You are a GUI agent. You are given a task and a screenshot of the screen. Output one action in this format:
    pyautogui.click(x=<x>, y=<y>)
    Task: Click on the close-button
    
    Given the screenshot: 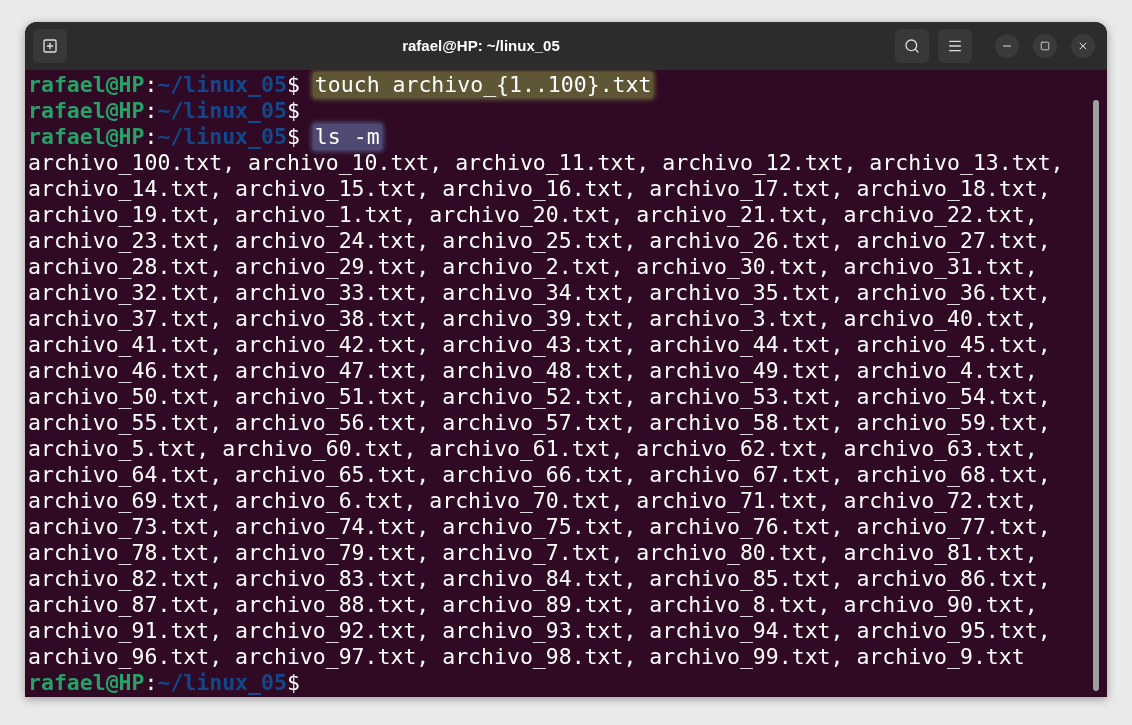 What is the action you would take?
    pyautogui.click(x=1083, y=46)
    